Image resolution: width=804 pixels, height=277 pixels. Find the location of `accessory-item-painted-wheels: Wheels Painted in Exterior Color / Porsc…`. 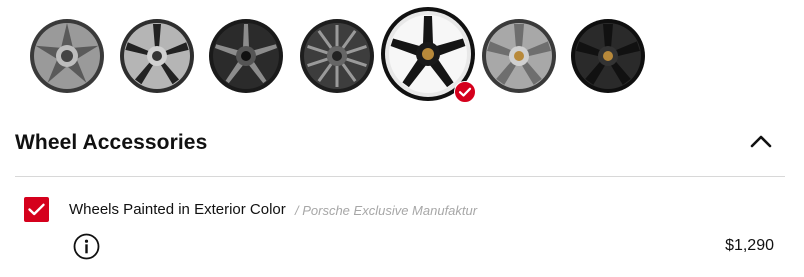

accessory-item-painted-wheels: Wheels Painted in Exterior Color / Porsc… is located at coordinates (404, 212).